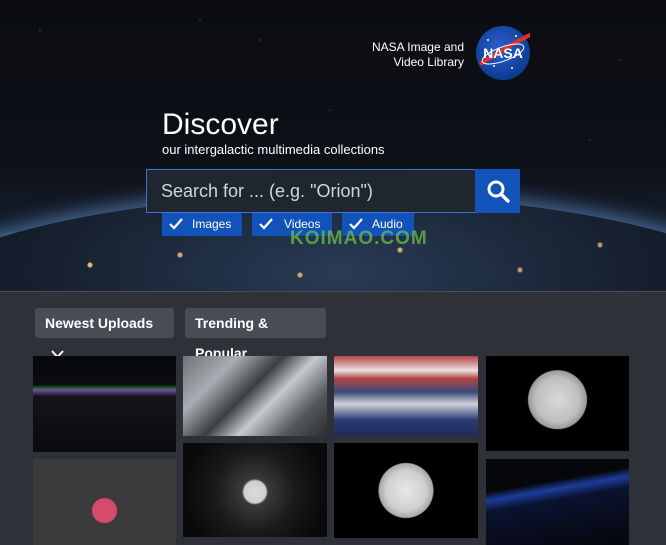 The height and width of the screenshot is (545, 666). What do you see at coordinates (311, 191) in the screenshot?
I see `search-input` at bounding box center [311, 191].